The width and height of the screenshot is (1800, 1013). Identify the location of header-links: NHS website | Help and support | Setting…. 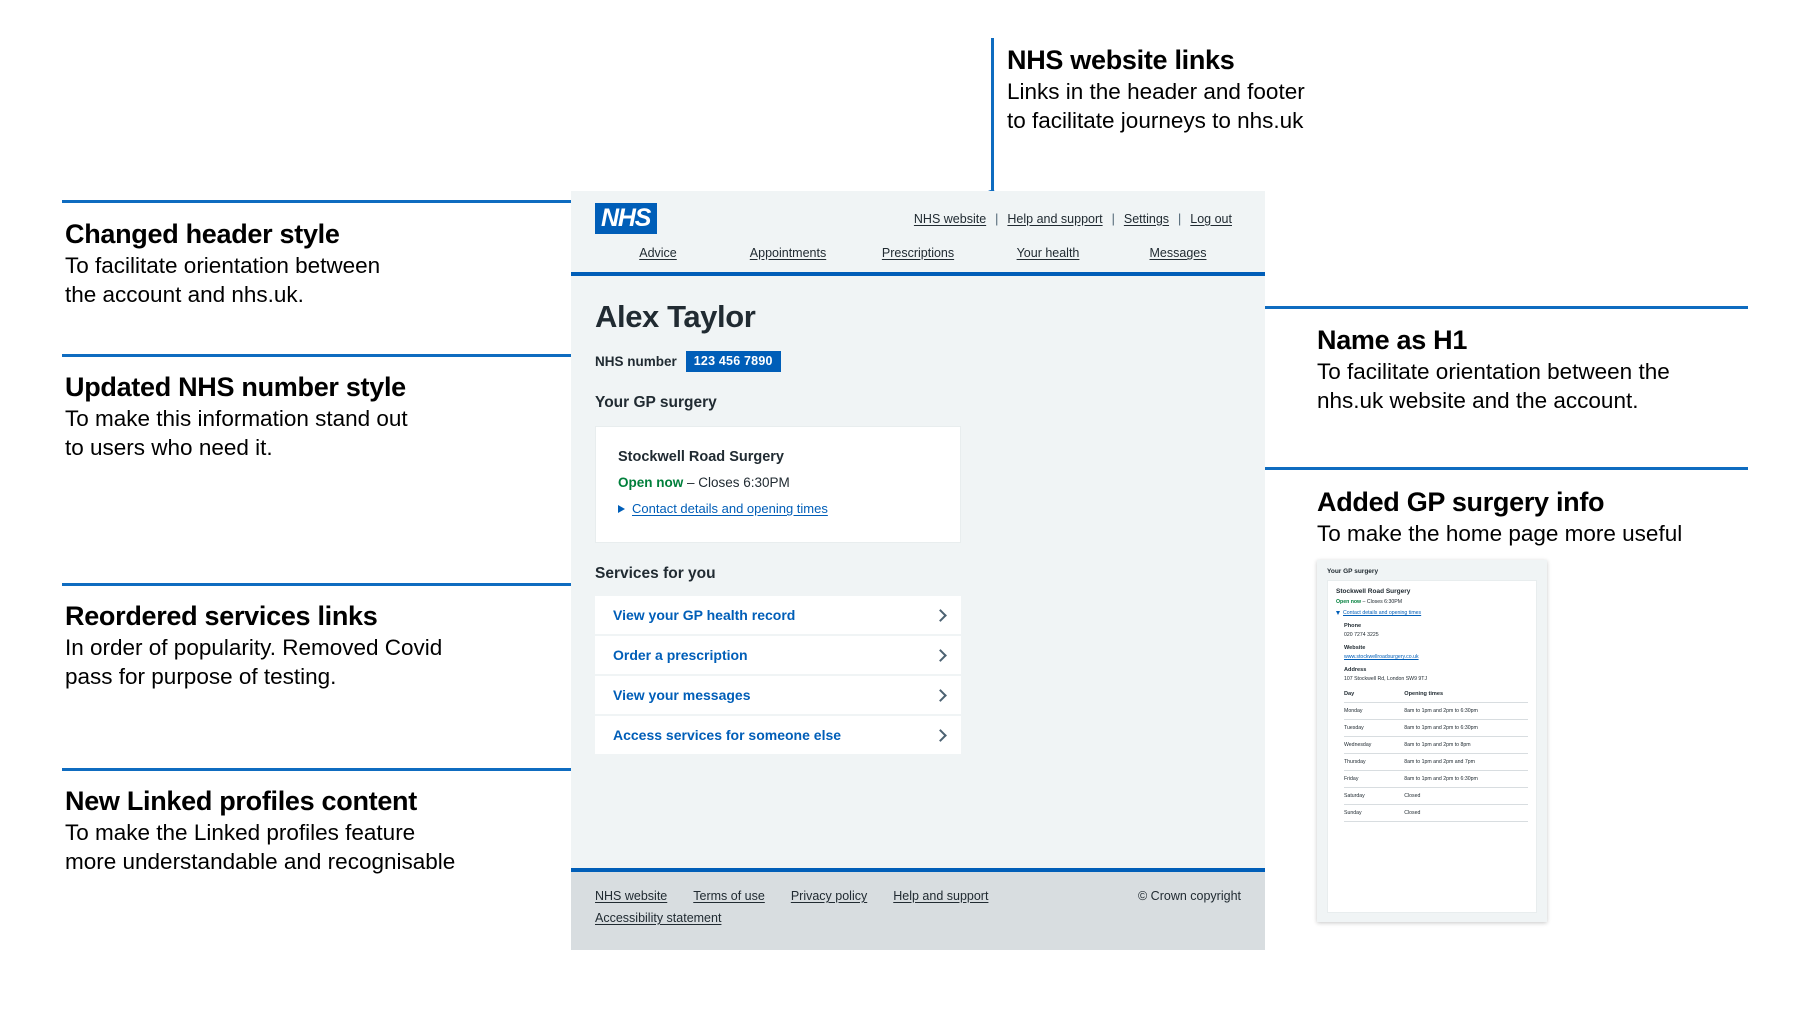
(1073, 219).